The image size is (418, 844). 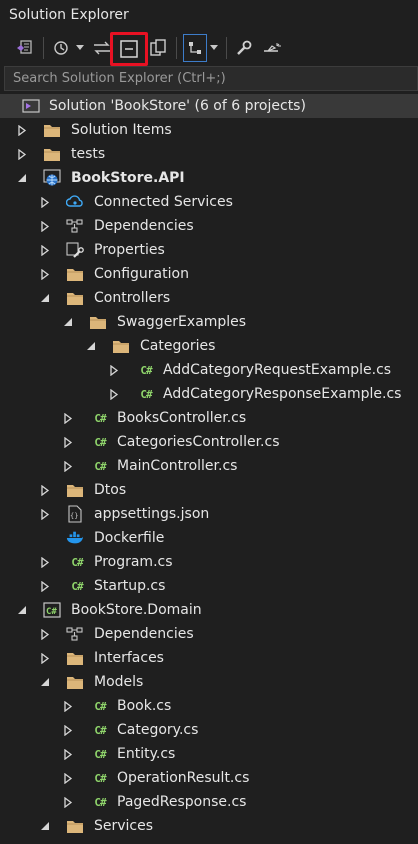 What do you see at coordinates (209, 682) in the screenshot?
I see `tree-item: Models` at bounding box center [209, 682].